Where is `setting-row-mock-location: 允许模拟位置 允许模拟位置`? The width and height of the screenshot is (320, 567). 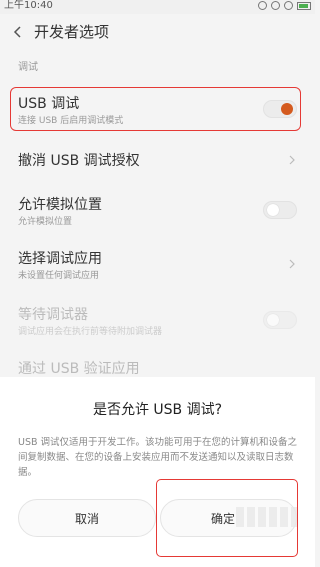
setting-row-mock-location: 允许模拟位置 允许模拟位置 is located at coordinates (157, 212).